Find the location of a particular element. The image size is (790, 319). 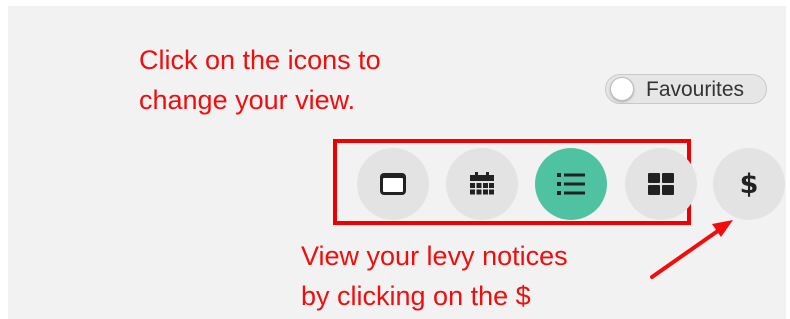

list-view-button is located at coordinates (571, 184).